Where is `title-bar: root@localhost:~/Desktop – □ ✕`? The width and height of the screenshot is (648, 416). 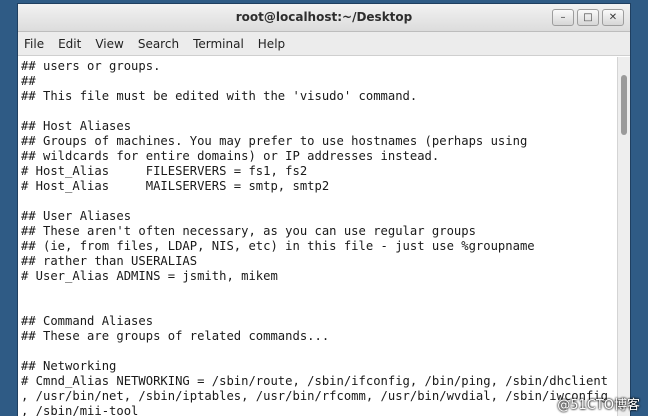 title-bar: root@localhost:~/Desktop – □ ✕ is located at coordinates (324, 18).